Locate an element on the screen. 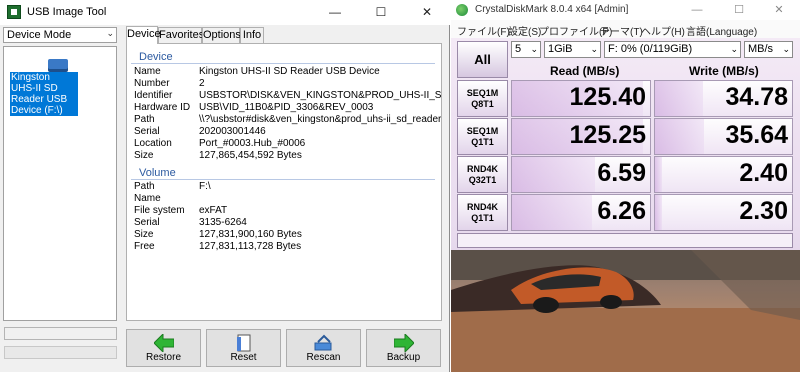  prop-value: Kingston UHS-II SD Reader USB Device is located at coordinates (289, 71).